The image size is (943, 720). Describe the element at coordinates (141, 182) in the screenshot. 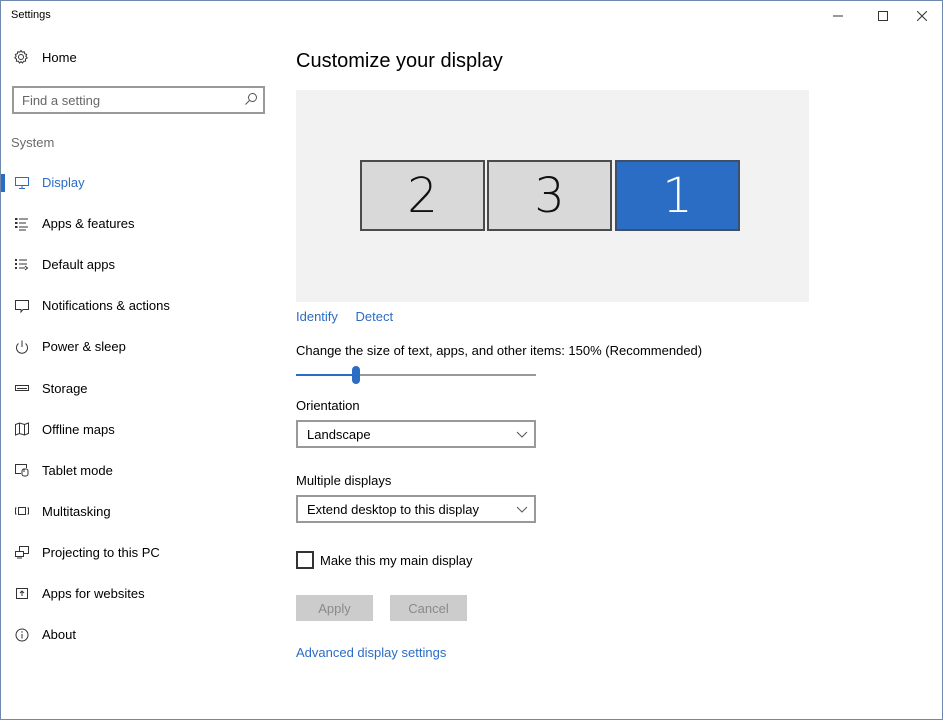

I see `sidebar-item-display: Display` at that location.